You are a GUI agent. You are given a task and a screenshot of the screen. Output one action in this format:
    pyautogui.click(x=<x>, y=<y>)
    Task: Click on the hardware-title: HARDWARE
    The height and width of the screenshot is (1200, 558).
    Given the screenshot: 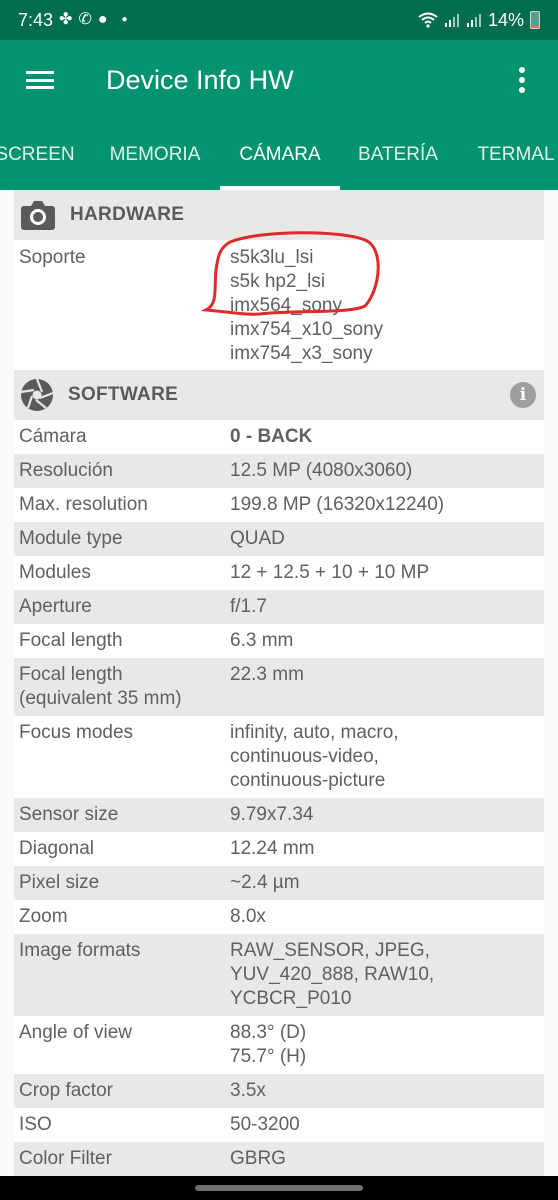 What is the action you would take?
    pyautogui.click(x=127, y=214)
    